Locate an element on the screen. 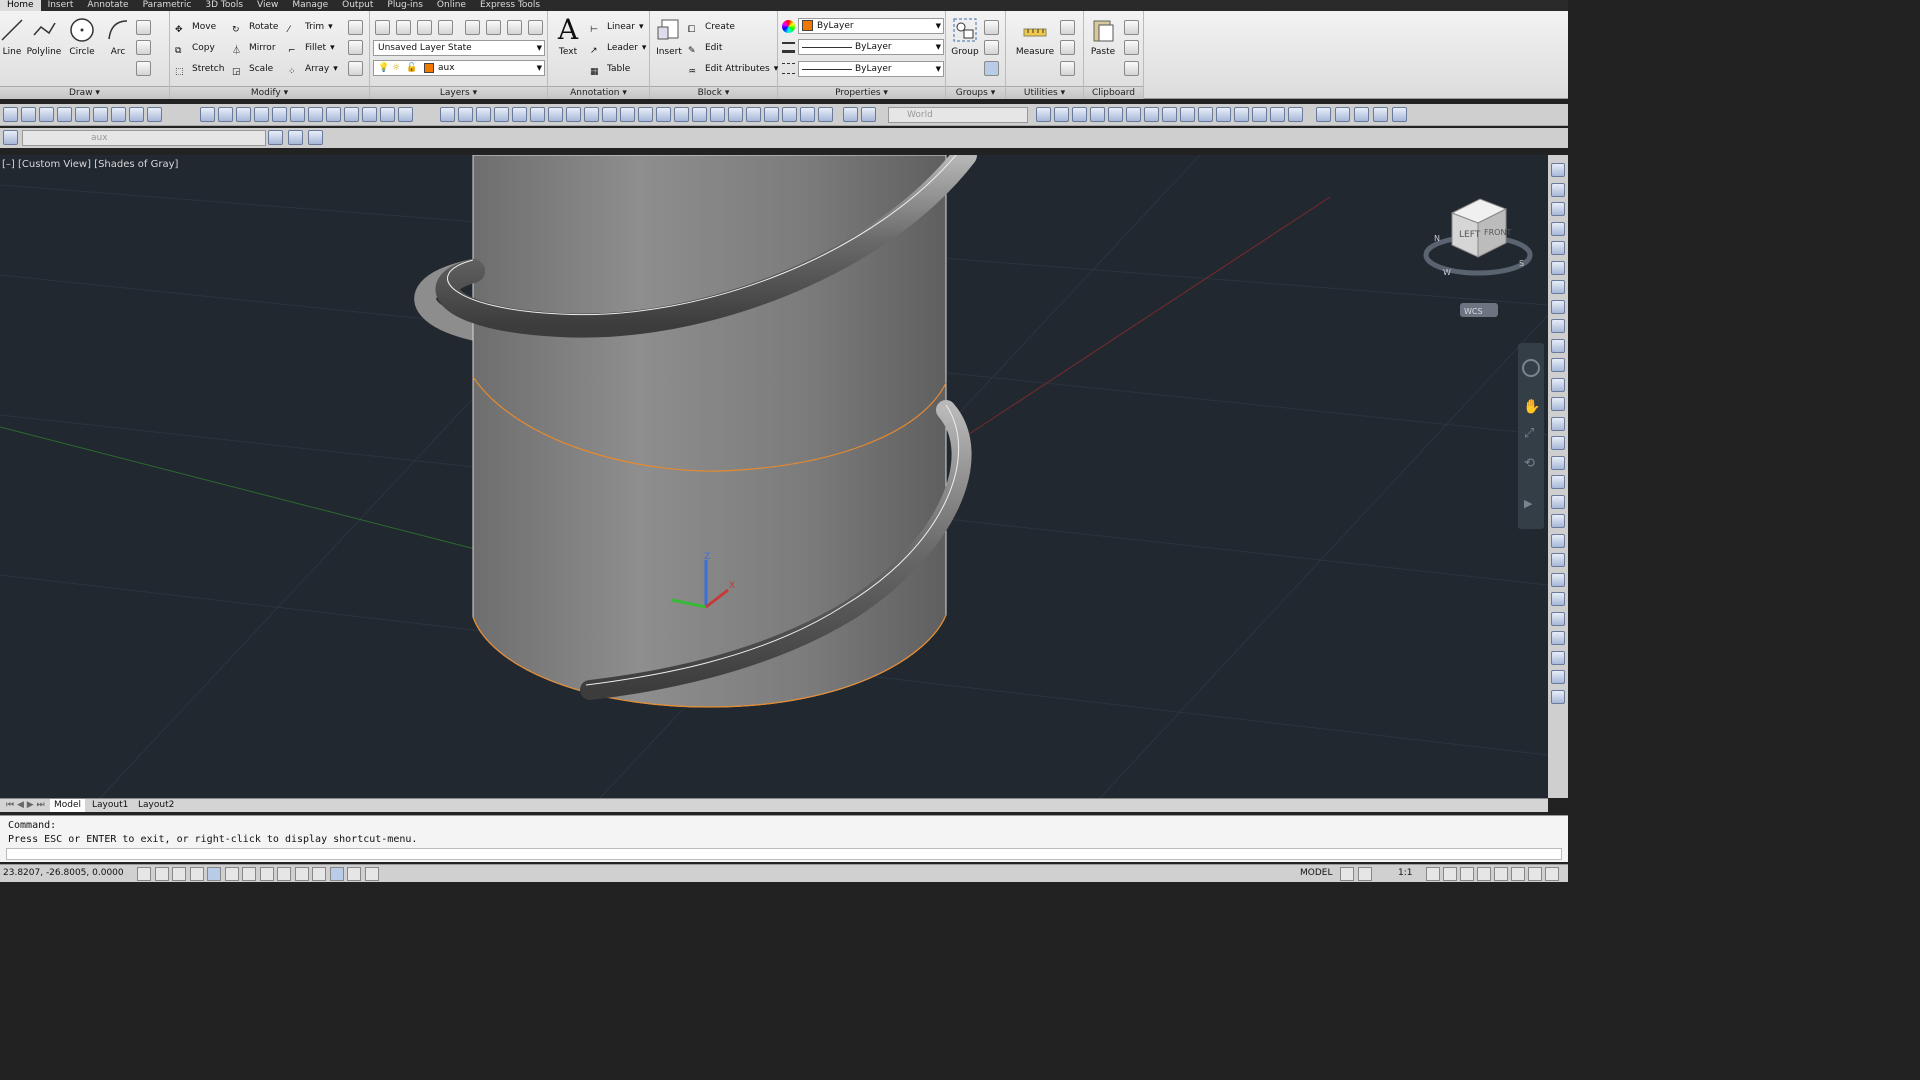 This screenshot has height=1080, width=1920. annotation-scale: 1:1 is located at coordinates (1405, 873).